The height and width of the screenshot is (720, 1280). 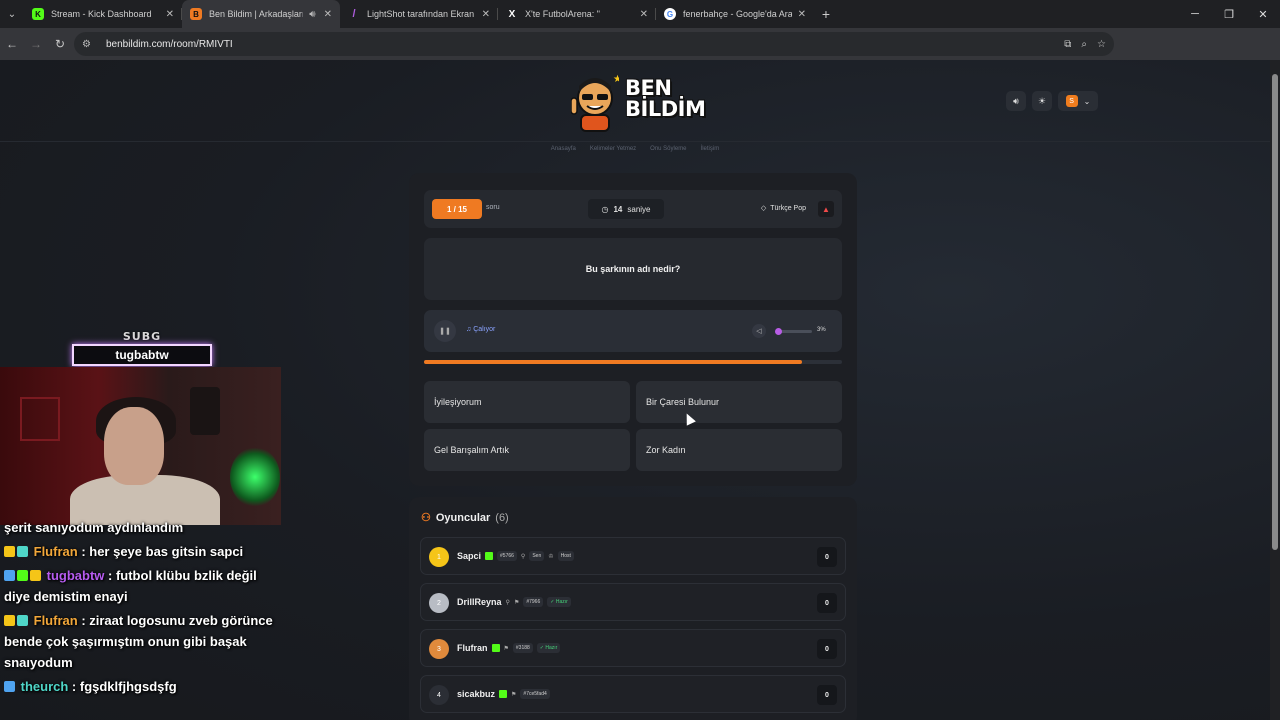 I want to click on players-title-text: Oyuncular, so click(x=463, y=517).